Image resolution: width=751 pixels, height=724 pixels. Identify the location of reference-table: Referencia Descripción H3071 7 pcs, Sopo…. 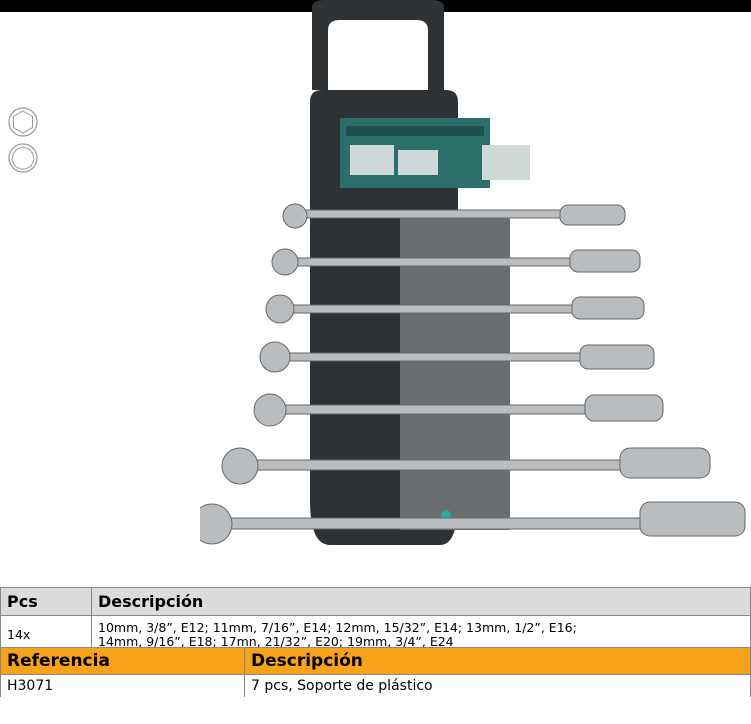
(375, 672).